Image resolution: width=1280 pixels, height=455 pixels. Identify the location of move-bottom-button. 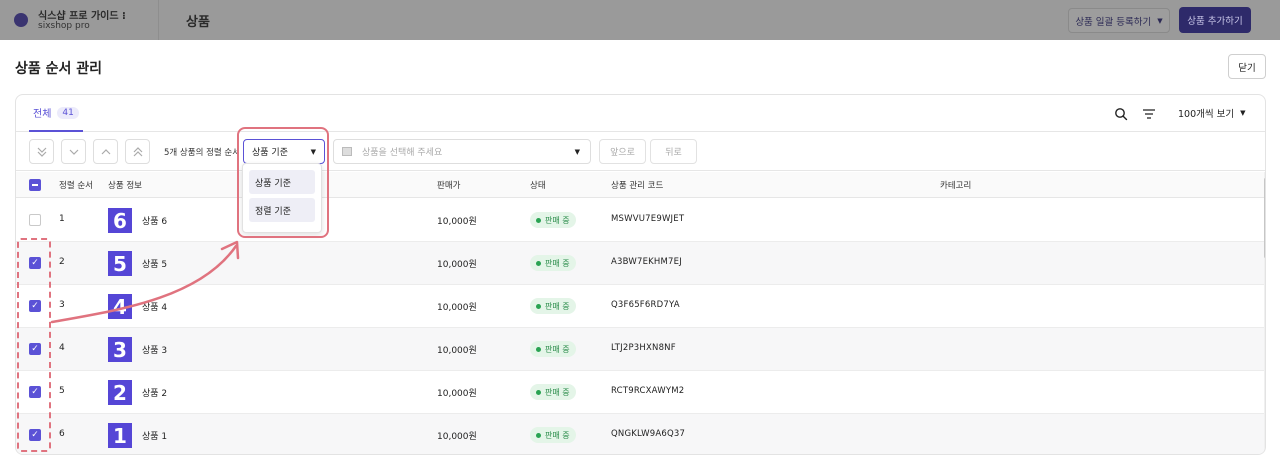
(41, 151).